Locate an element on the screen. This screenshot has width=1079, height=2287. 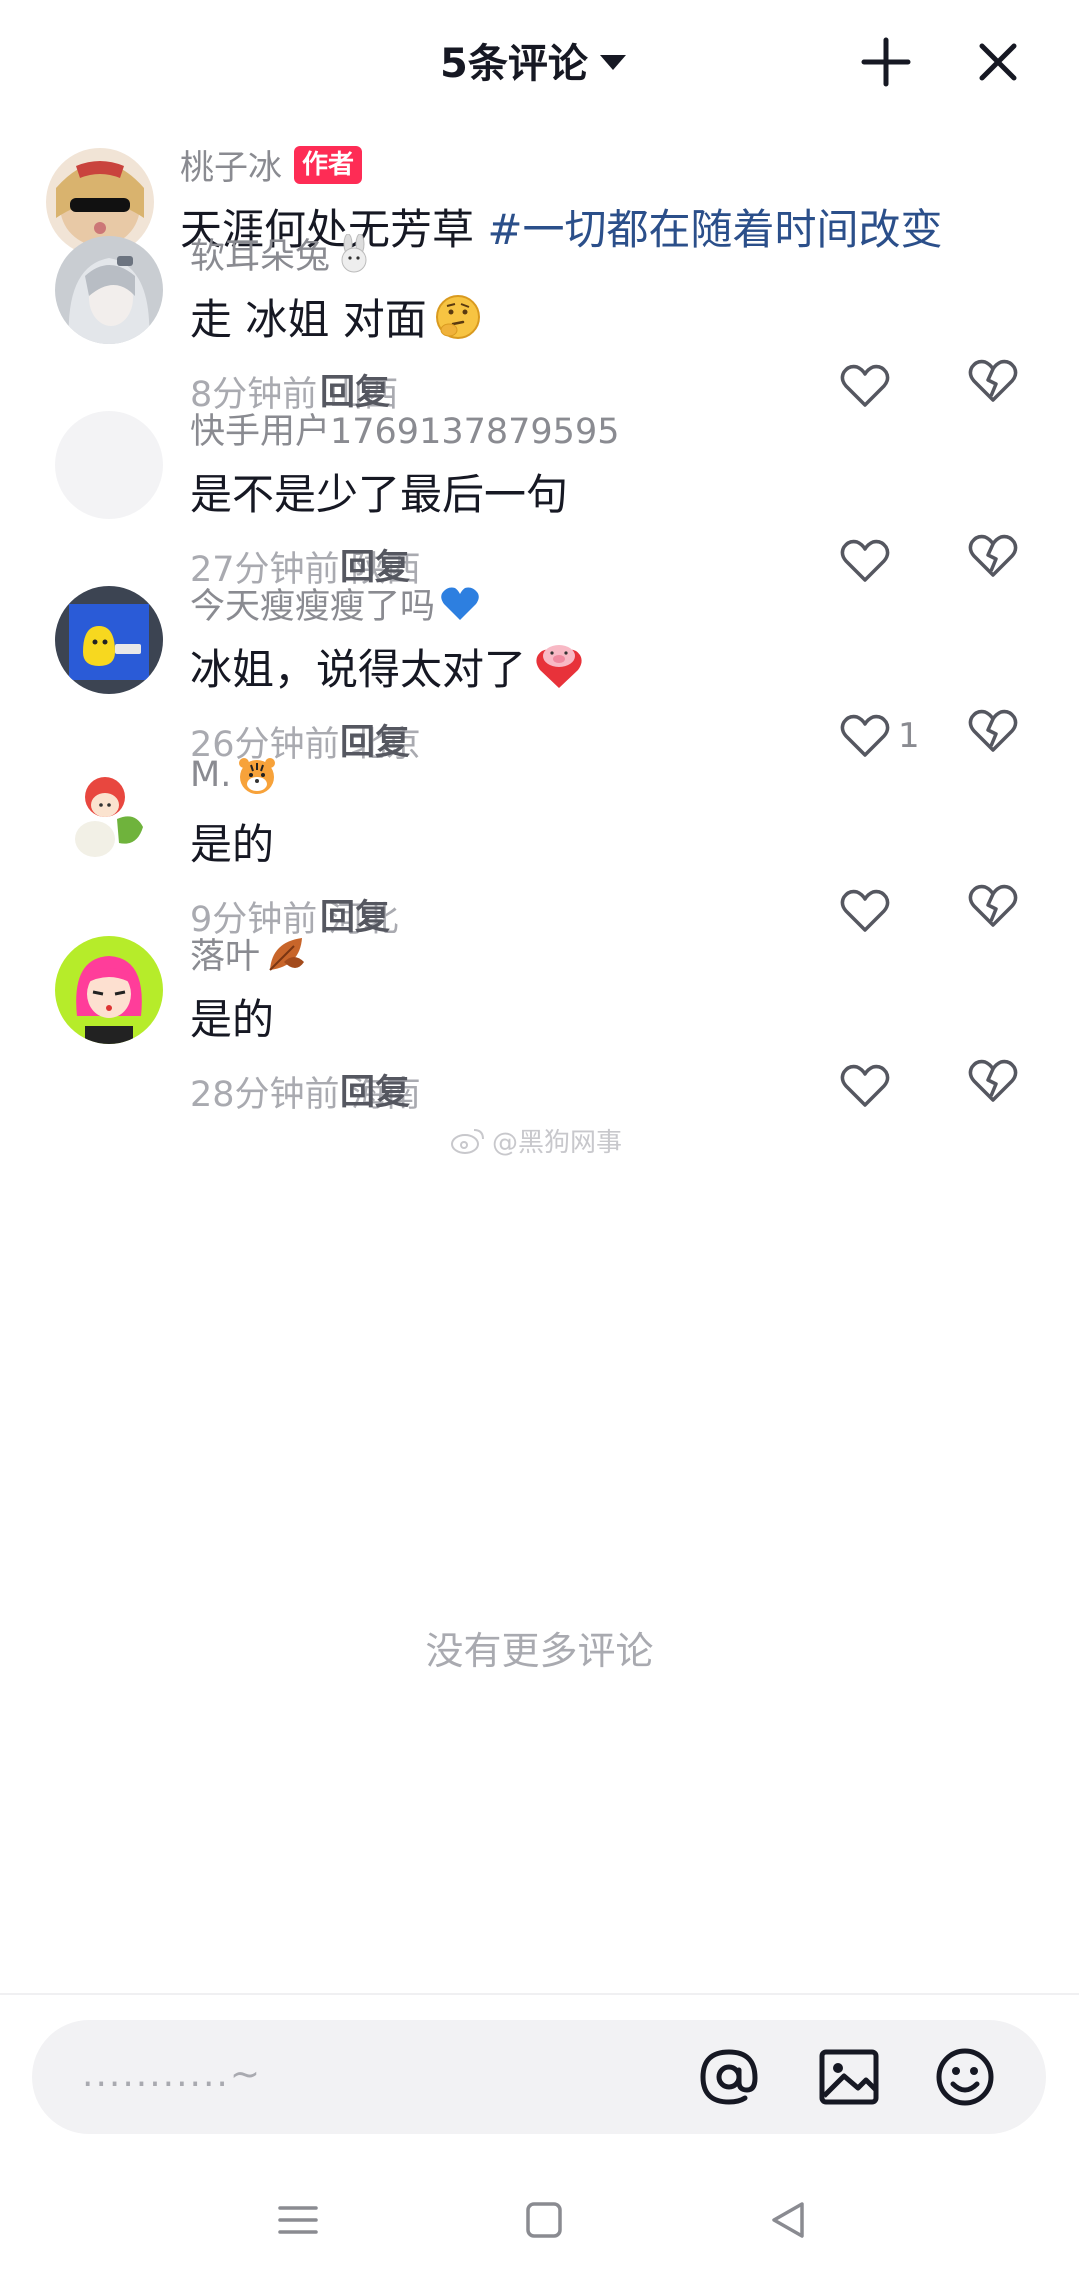
collapse-button is located at coordinates (886, 62).